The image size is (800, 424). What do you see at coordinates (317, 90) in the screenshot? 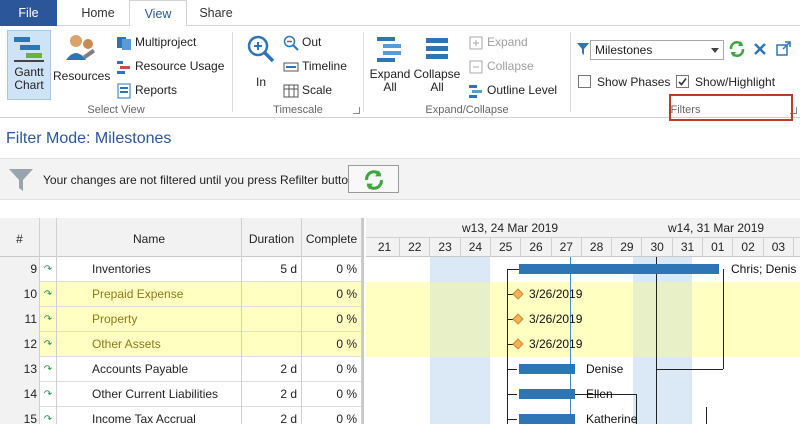
I see `scale-label: Scale` at bounding box center [317, 90].